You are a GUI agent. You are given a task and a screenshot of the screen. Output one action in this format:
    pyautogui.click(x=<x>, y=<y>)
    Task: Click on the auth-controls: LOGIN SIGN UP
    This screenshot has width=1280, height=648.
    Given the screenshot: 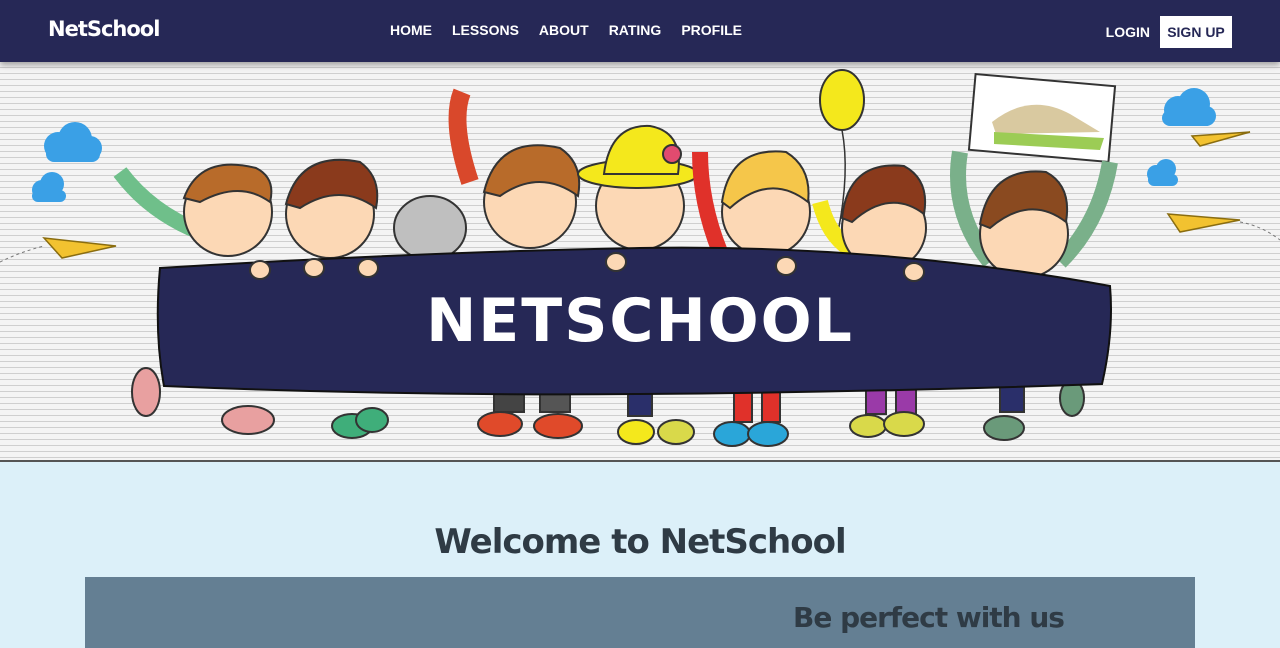 What is the action you would take?
    pyautogui.click(x=1169, y=32)
    